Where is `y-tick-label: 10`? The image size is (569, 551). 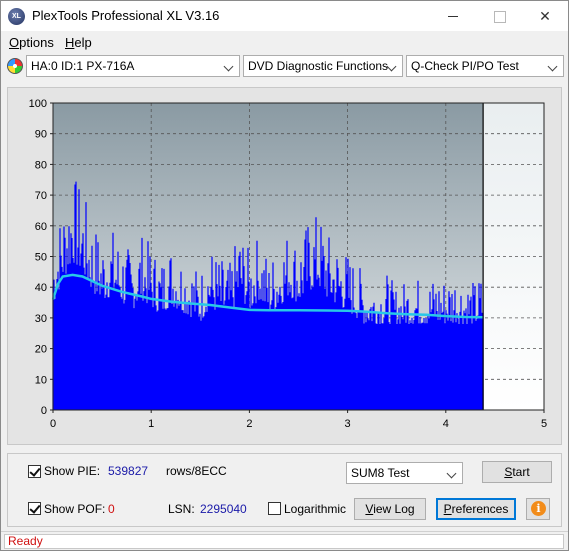
y-tick-label: 10 is located at coordinates (41, 380).